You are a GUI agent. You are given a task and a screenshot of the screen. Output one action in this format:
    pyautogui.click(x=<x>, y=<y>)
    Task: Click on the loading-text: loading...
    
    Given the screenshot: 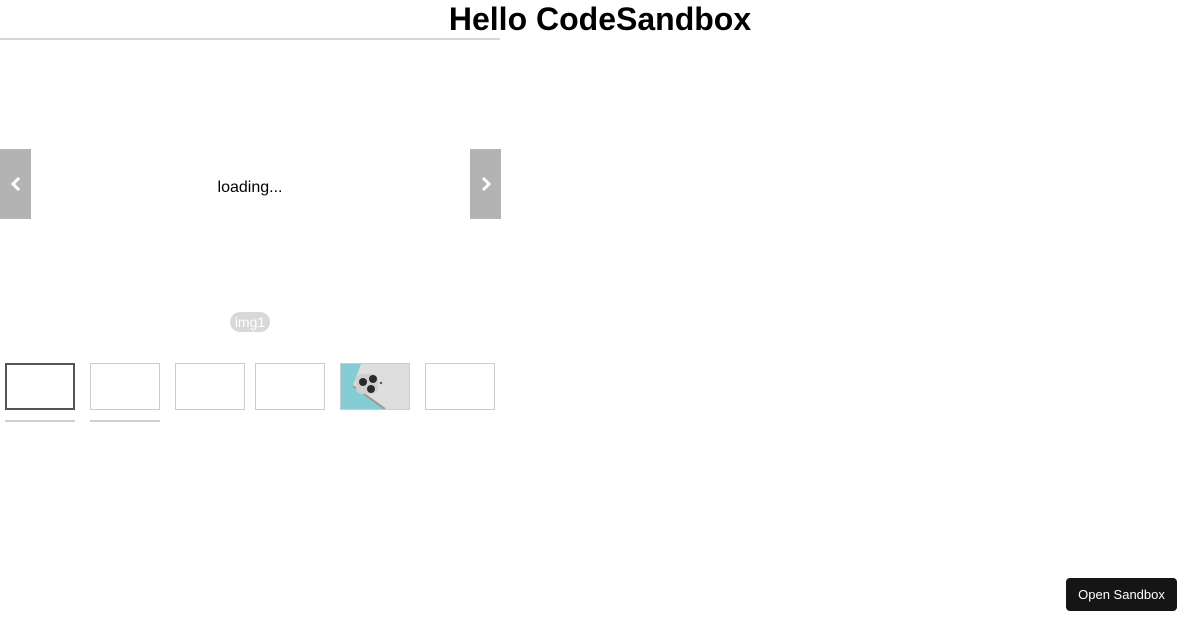 What is the action you would take?
    pyautogui.click(x=250, y=187)
    